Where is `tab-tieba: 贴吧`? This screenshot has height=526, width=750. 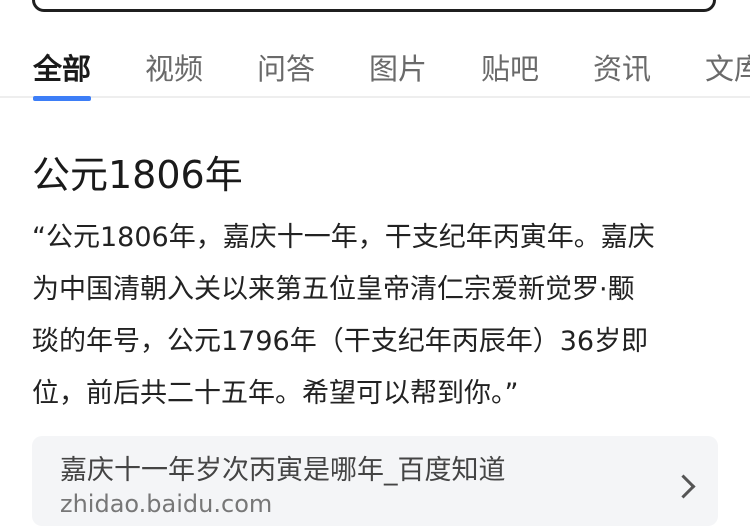 tab-tieba: 贴吧 is located at coordinates (510, 67).